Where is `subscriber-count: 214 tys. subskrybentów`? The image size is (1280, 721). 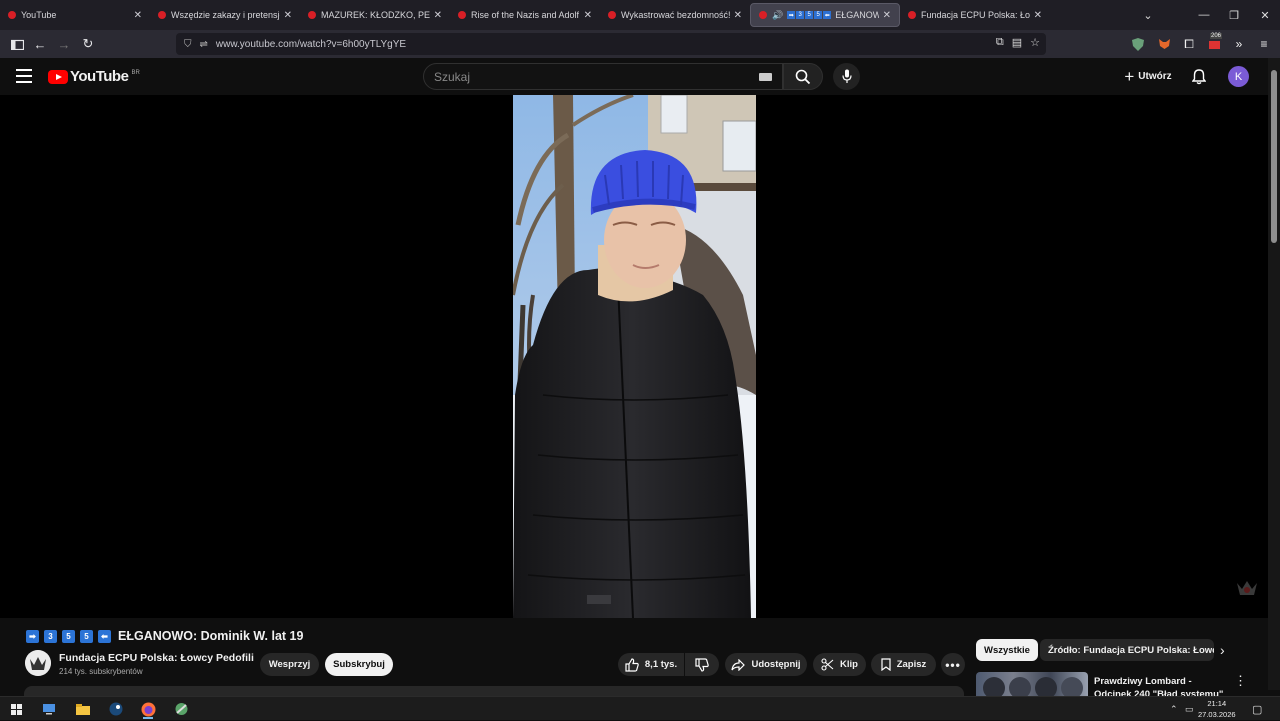
subscriber-count: 214 tys. subskrybentów is located at coordinates (101, 671).